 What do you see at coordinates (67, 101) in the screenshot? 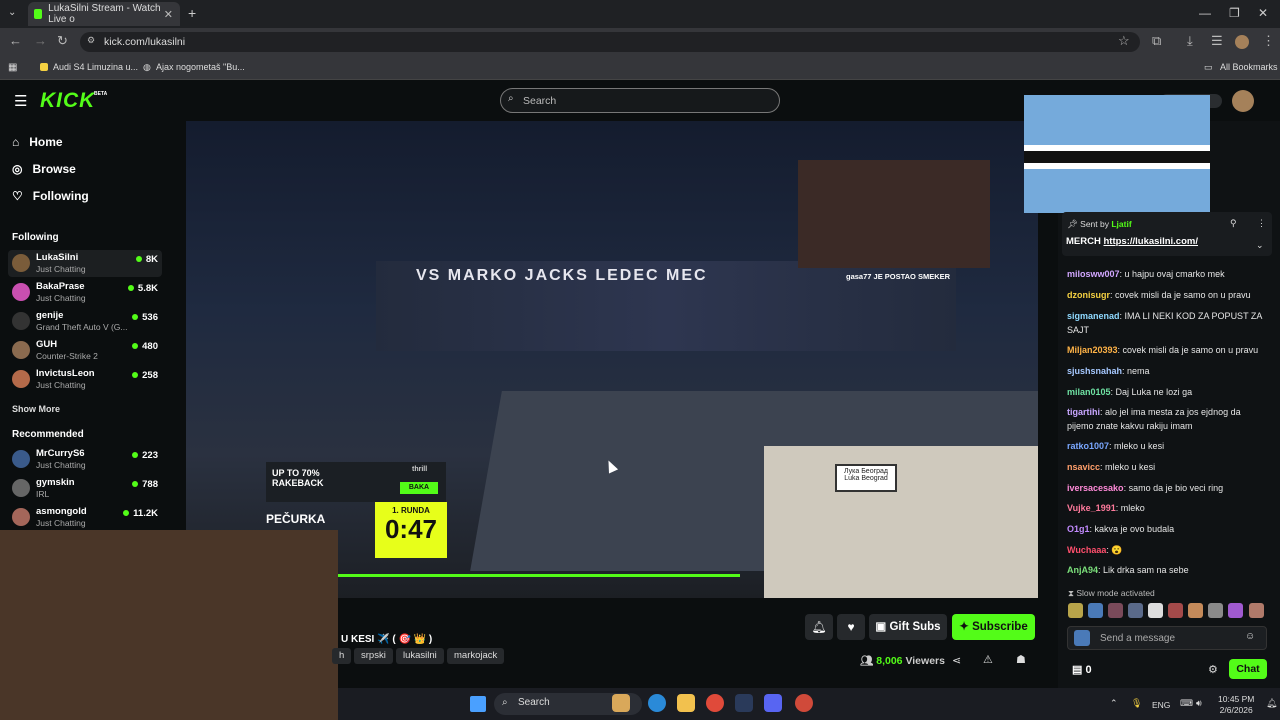
I see `kick-logo: KICK` at bounding box center [67, 101].